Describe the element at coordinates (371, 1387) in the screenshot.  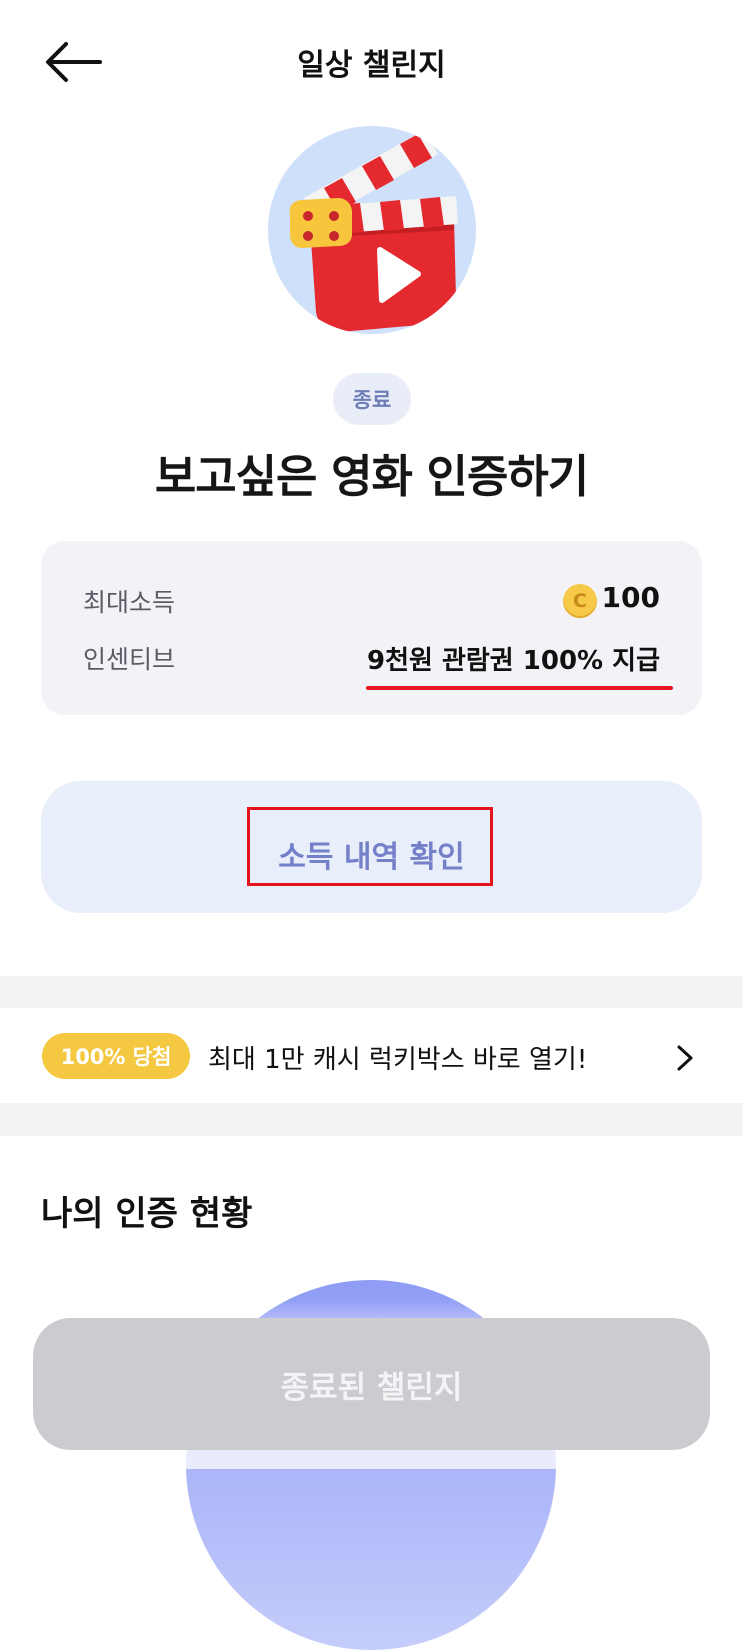
I see `ended-challenge-label: 종료된 챌린지` at that location.